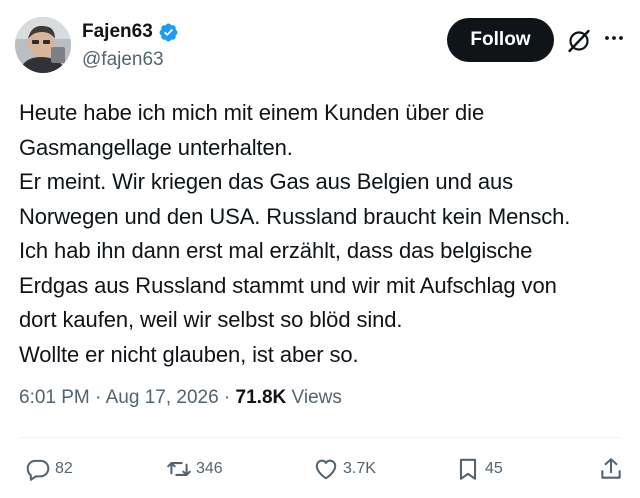 This screenshot has height=498, width=640. I want to click on tweet-line: Wollte er nicht glauben, ist aber so., so click(189, 354).